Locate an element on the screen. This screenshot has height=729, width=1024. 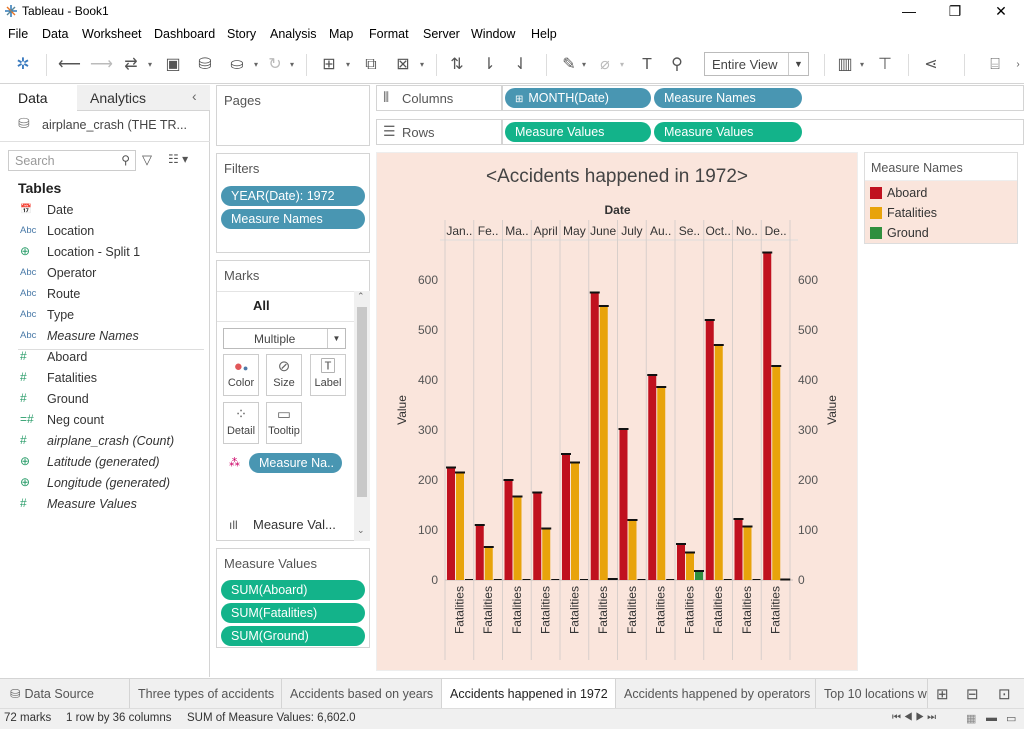
field-date: 📅 Date is located at coordinates (104, 211).